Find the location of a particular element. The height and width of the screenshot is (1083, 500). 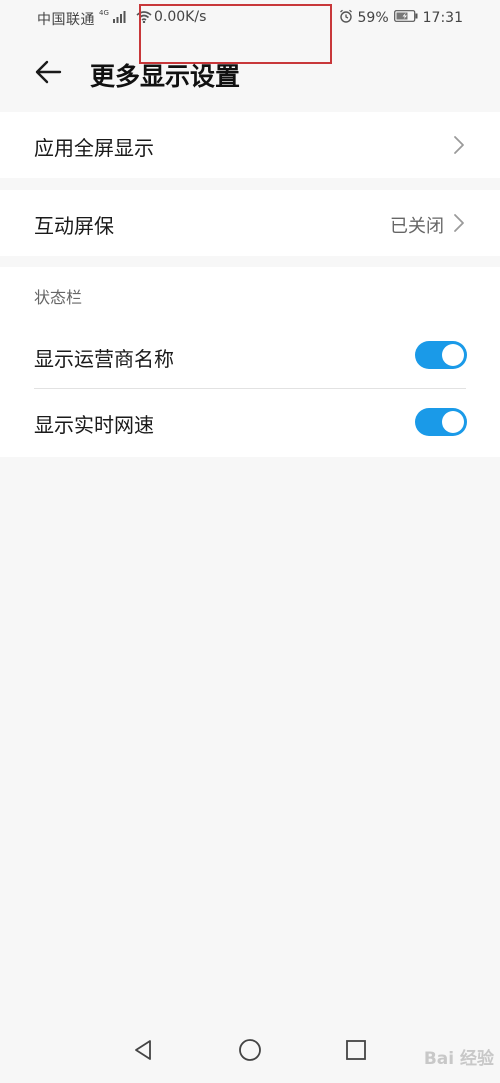

settings-row-show-carrier-name: 显示运营商名称 is located at coordinates (250, 355).